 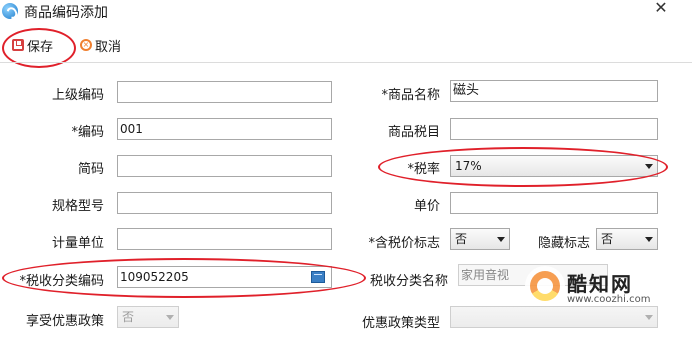 I want to click on spec-model-input, so click(x=224, y=203).